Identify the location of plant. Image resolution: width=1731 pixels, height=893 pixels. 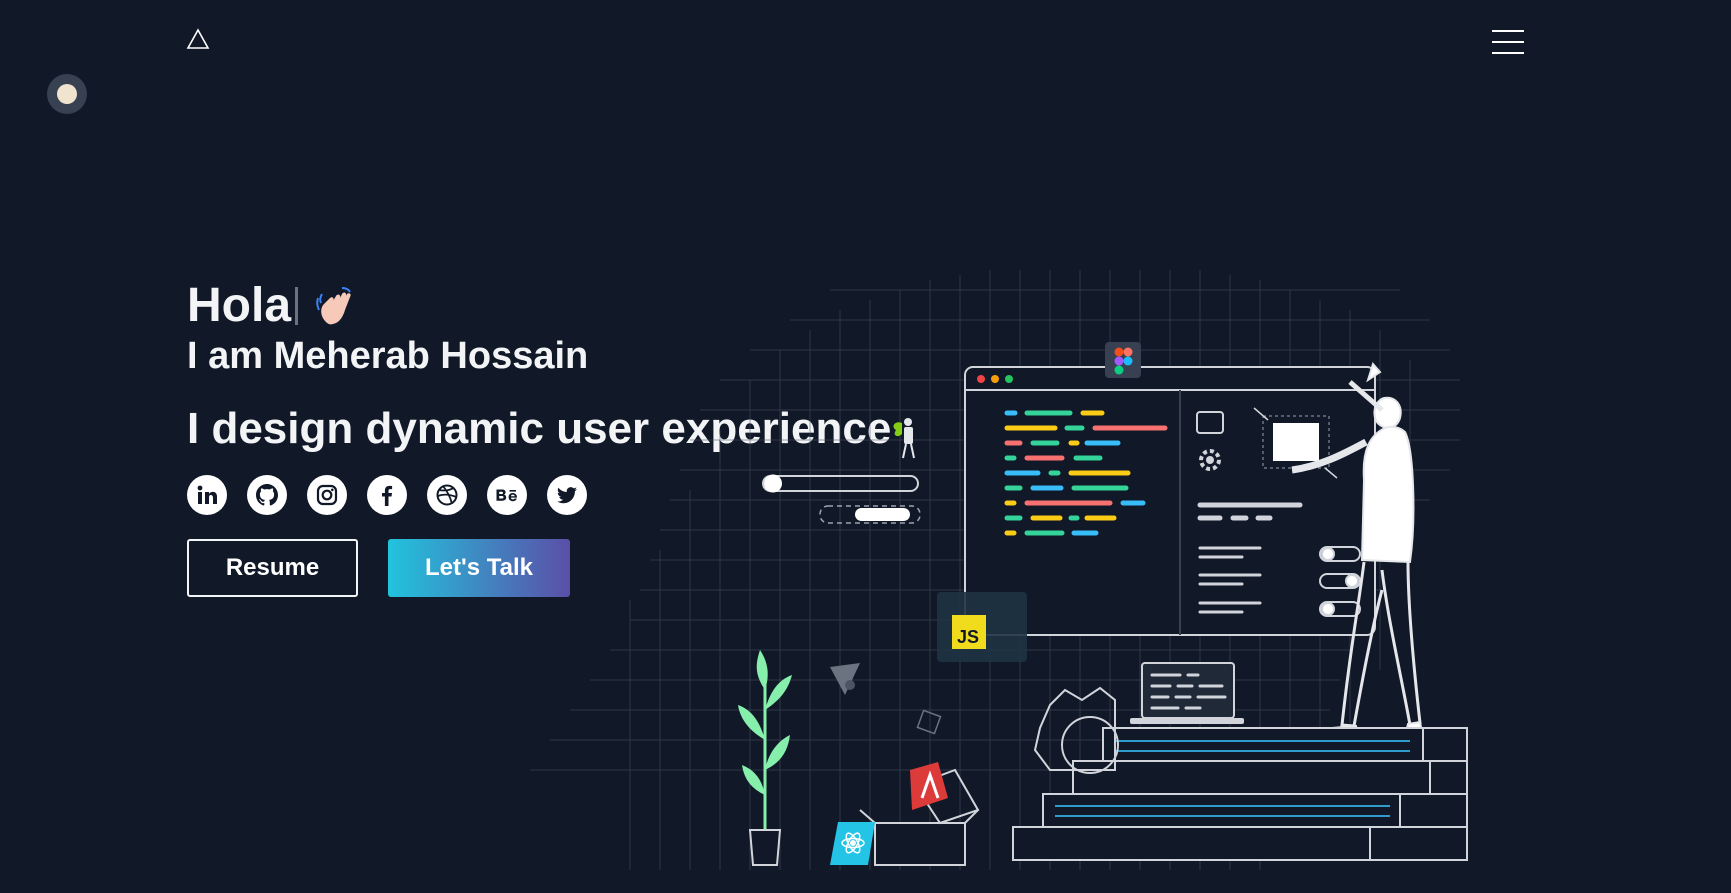
(765, 758).